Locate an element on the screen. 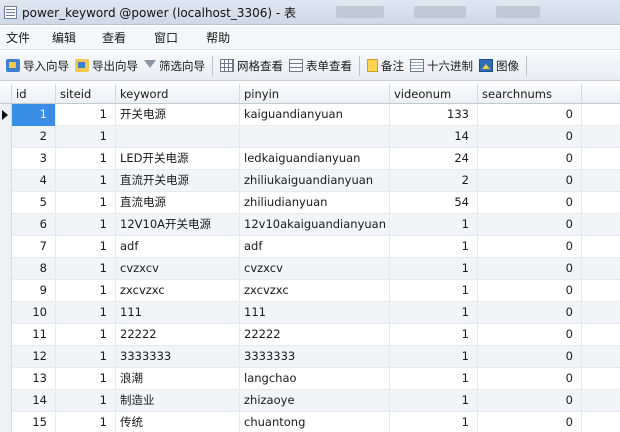 This screenshot has width=620, height=432. cell-pinyin: 22222 is located at coordinates (315, 335).